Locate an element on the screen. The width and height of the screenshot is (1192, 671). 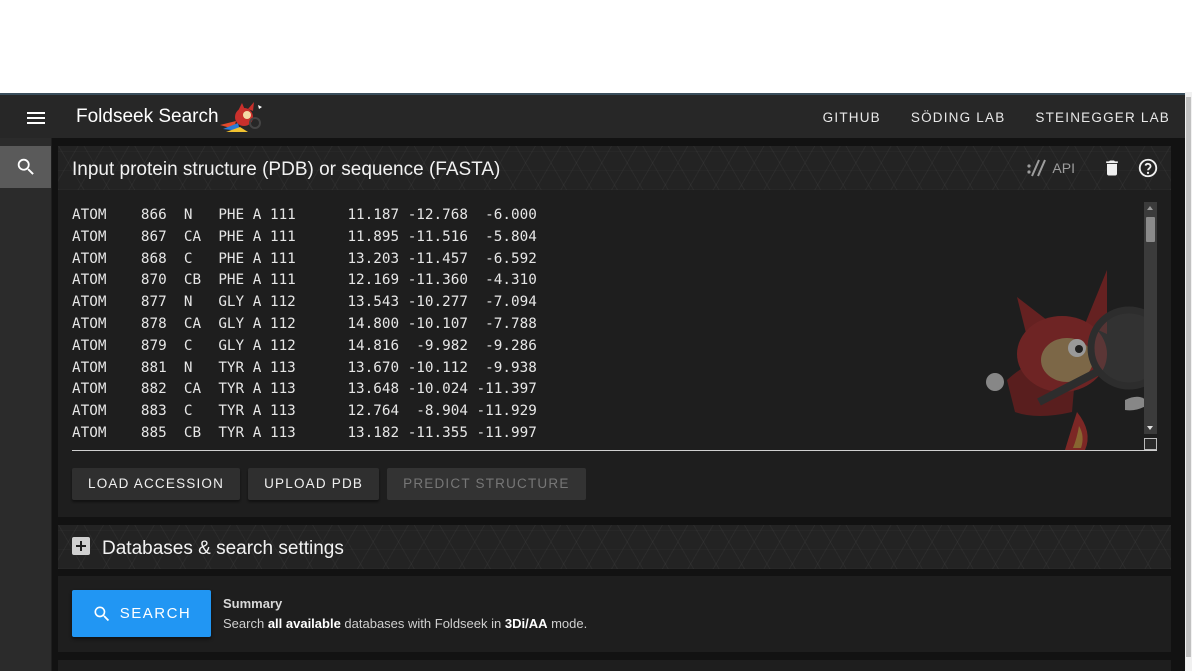
scroll-down-icon is located at coordinates (1150, 428).